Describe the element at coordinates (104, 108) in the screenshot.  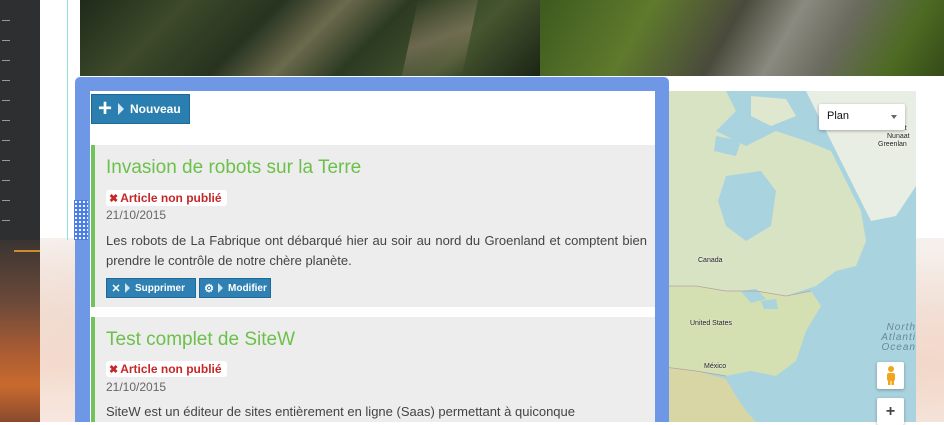
I see `plus-icon: +` at that location.